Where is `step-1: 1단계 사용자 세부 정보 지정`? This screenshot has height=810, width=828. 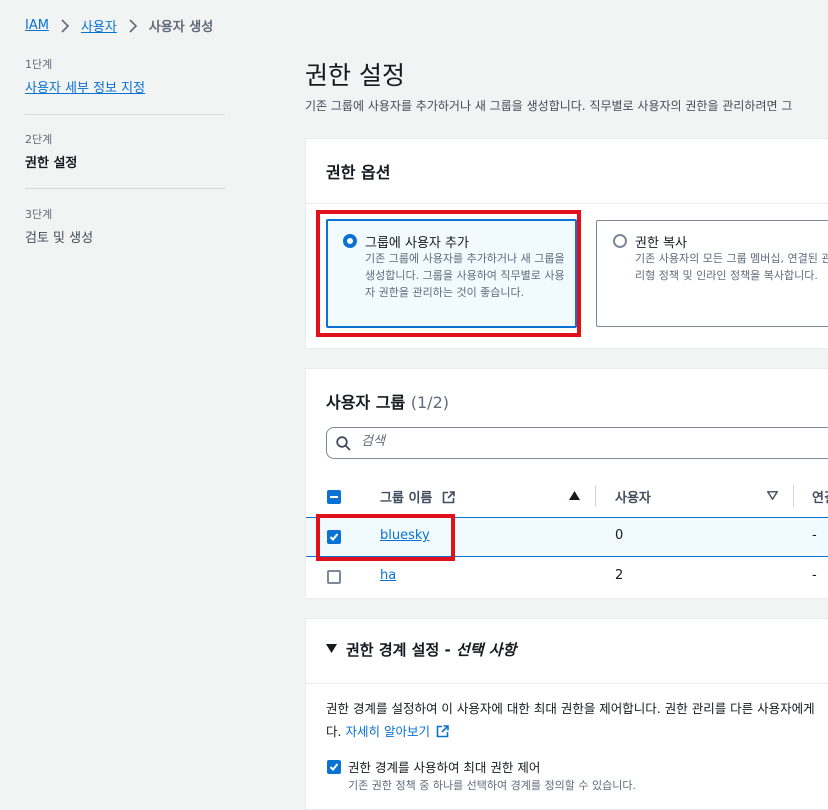
step-1: 1단계 사용자 세부 정보 지정 is located at coordinates (85, 76).